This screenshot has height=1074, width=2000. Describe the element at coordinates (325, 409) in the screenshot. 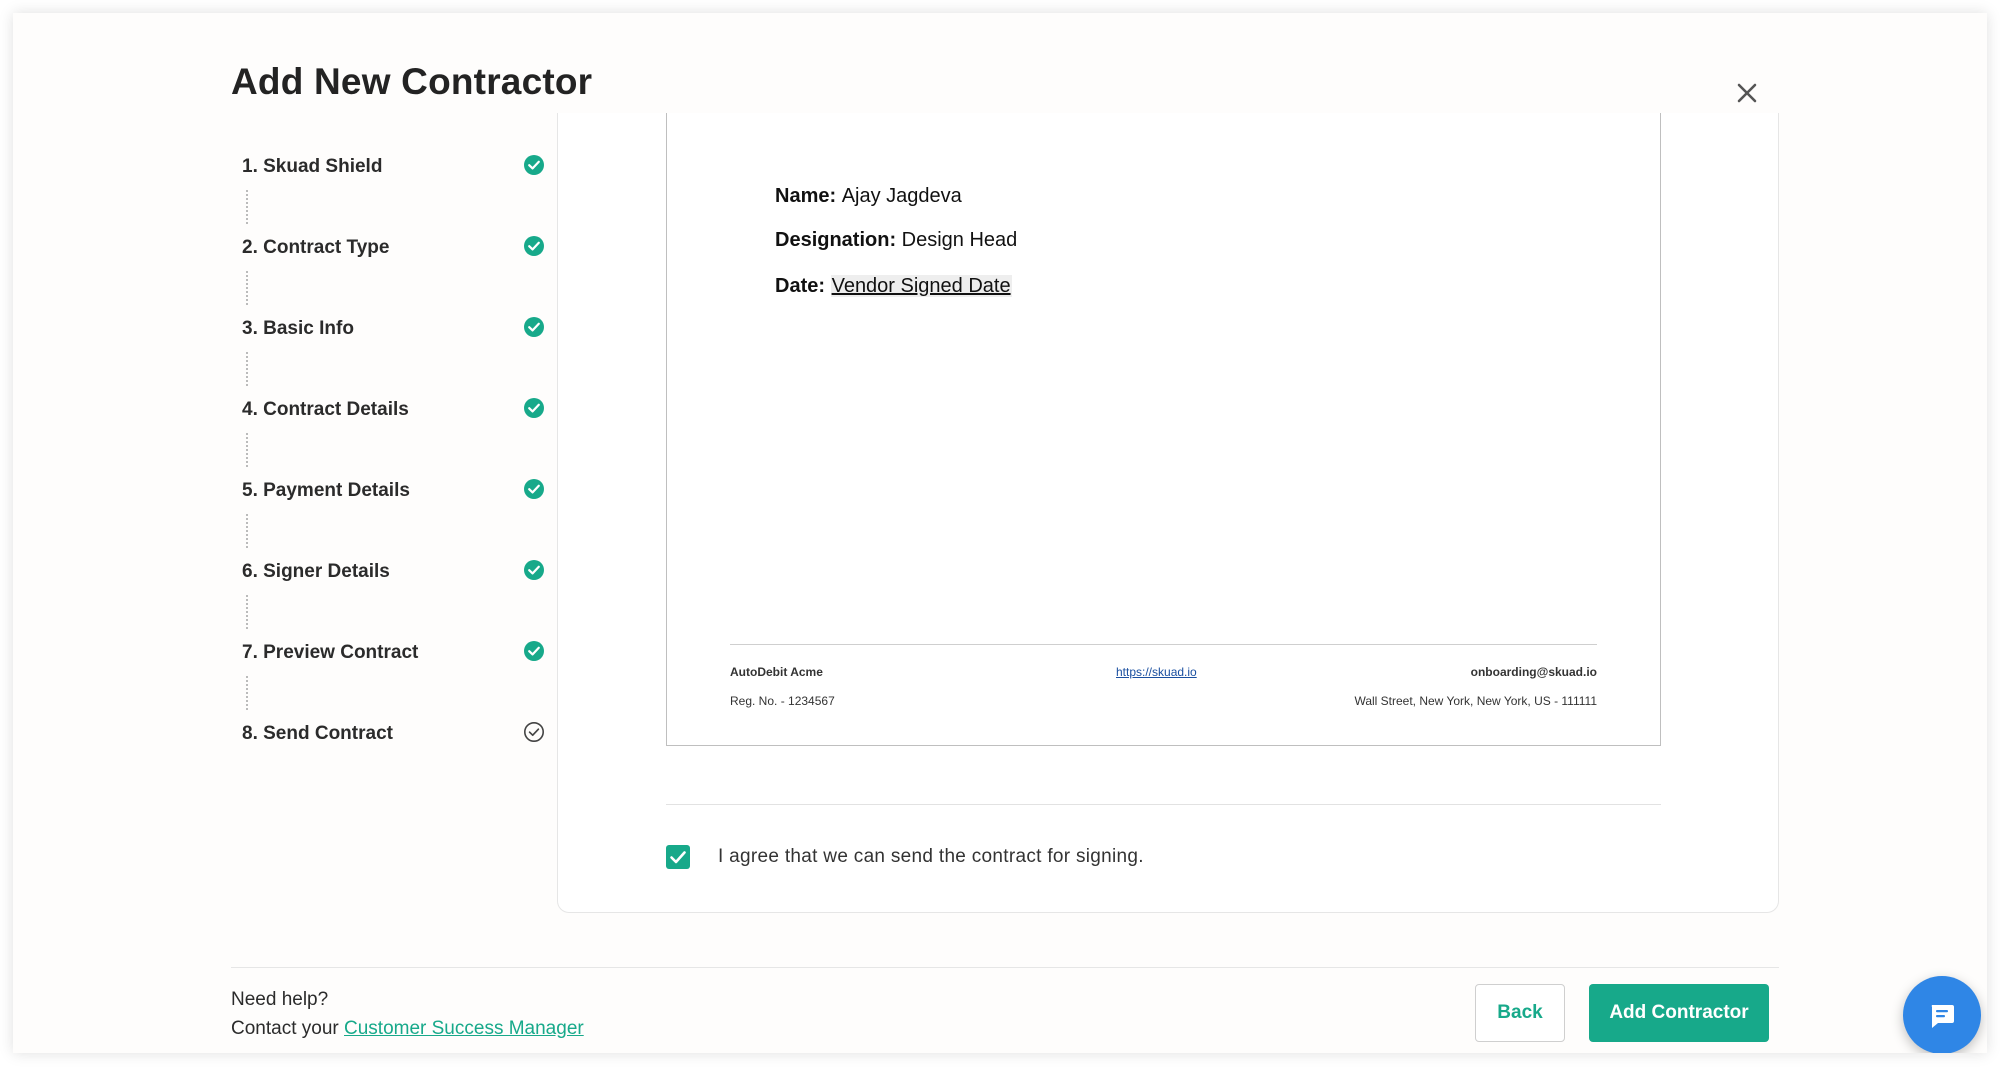

I see `step-label: 4. Contract Details` at that location.